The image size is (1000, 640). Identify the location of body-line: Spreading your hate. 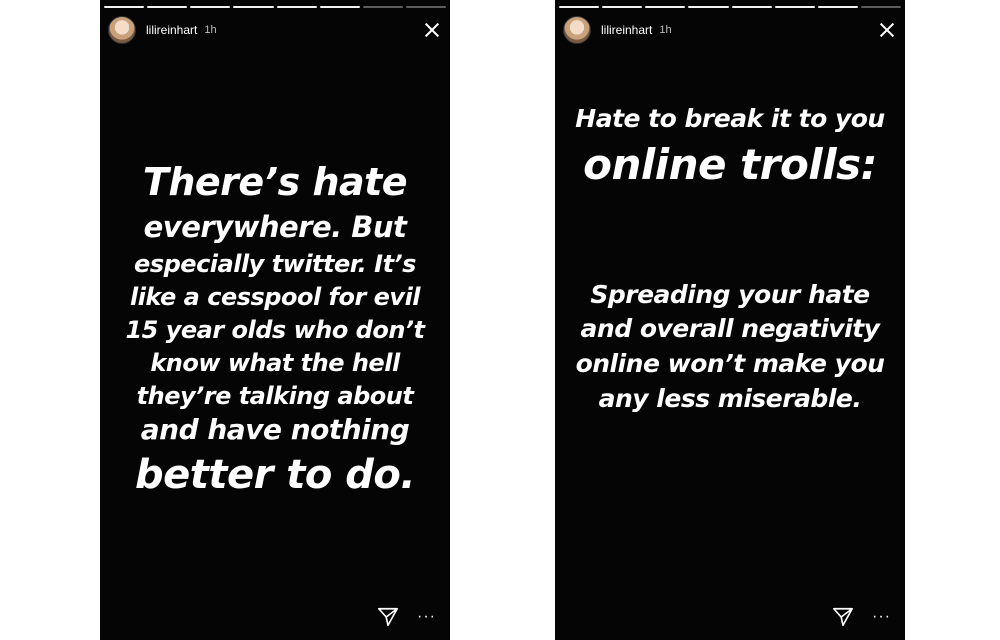
(730, 294).